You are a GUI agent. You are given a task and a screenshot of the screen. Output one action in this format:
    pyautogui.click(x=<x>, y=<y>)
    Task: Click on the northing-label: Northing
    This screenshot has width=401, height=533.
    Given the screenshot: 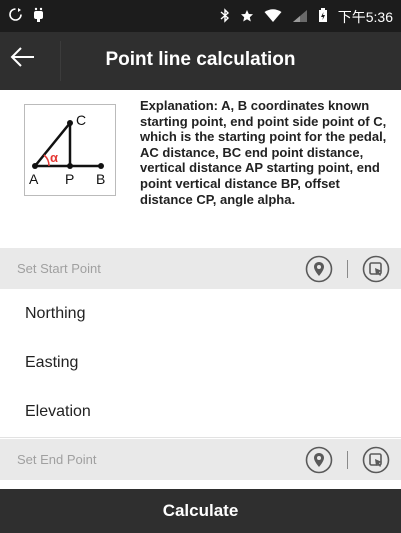 What is the action you would take?
    pyautogui.click(x=55, y=313)
    